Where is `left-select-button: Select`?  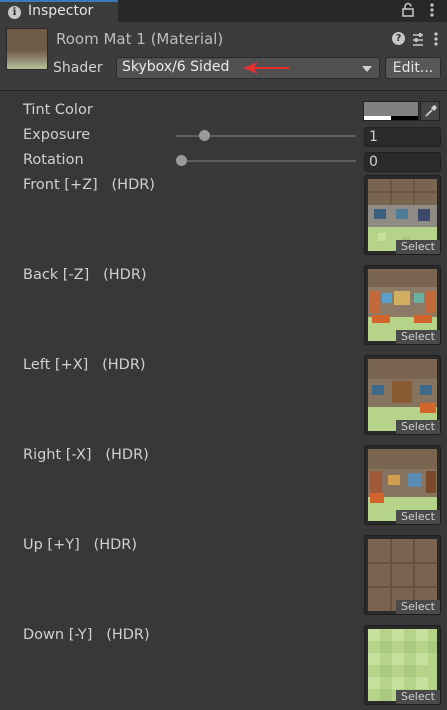 left-select-button: Select is located at coordinates (418, 427).